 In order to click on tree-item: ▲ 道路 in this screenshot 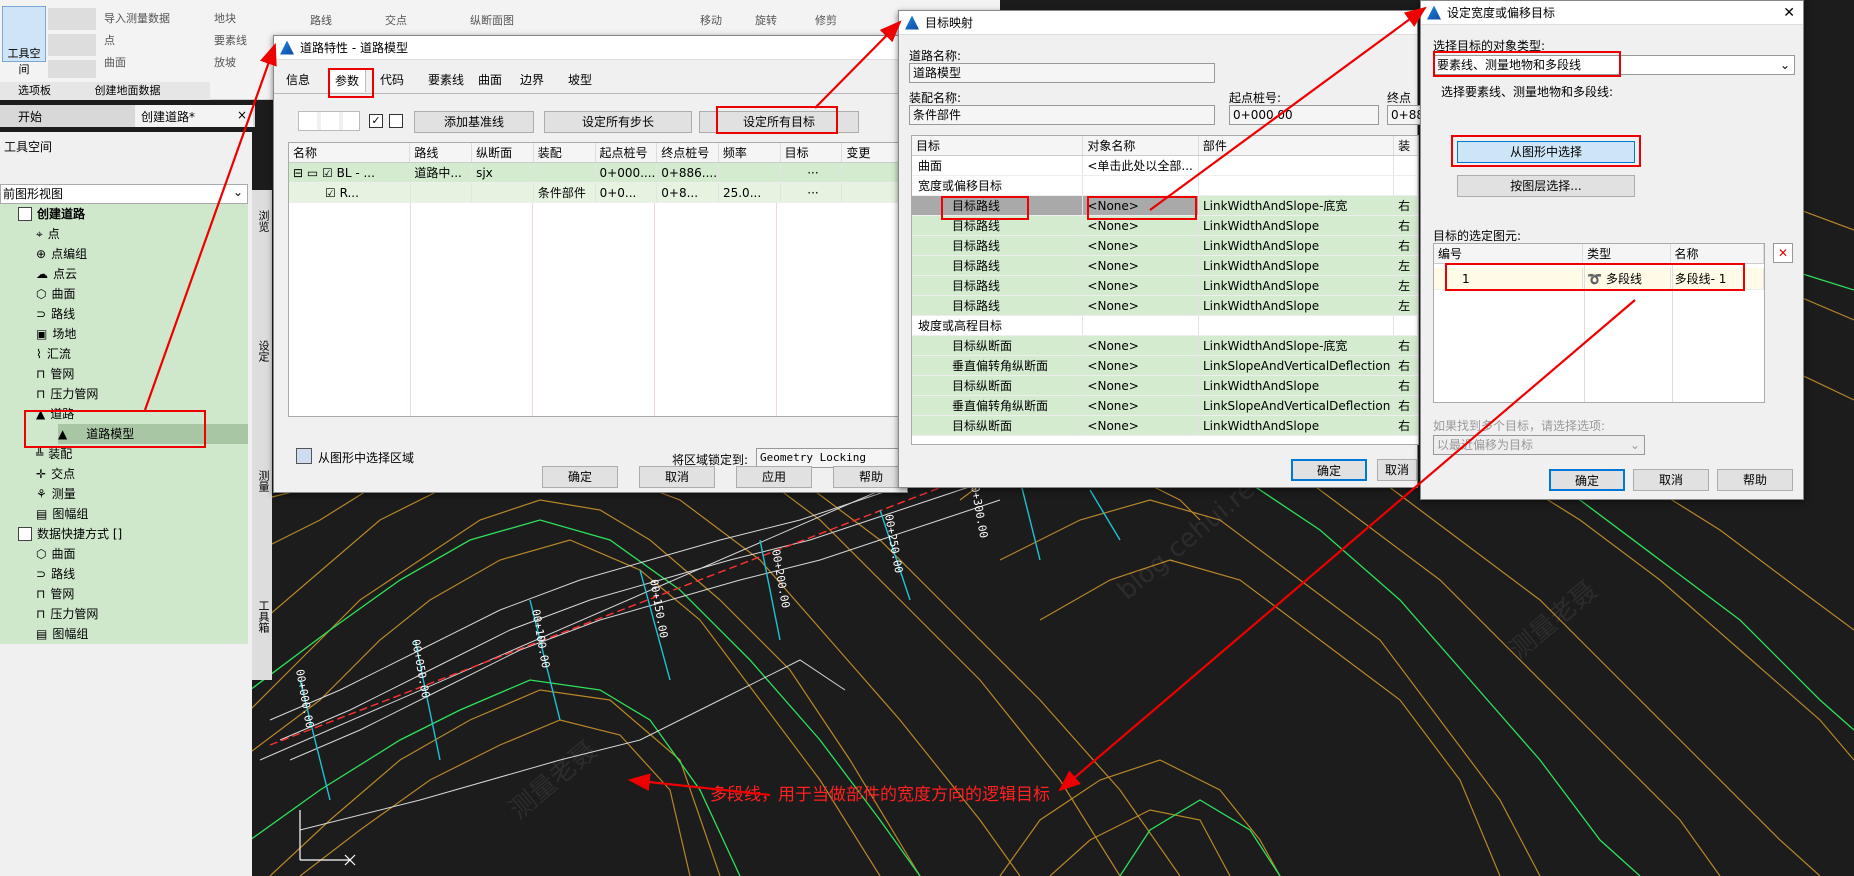, I will do `click(55, 414)`.